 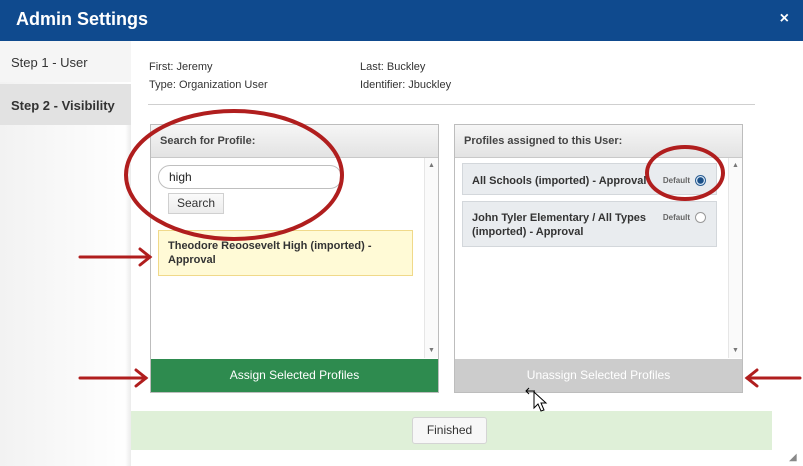 What do you see at coordinates (65, 61) in the screenshot?
I see `sidebar-step-user: Step 1 - User` at bounding box center [65, 61].